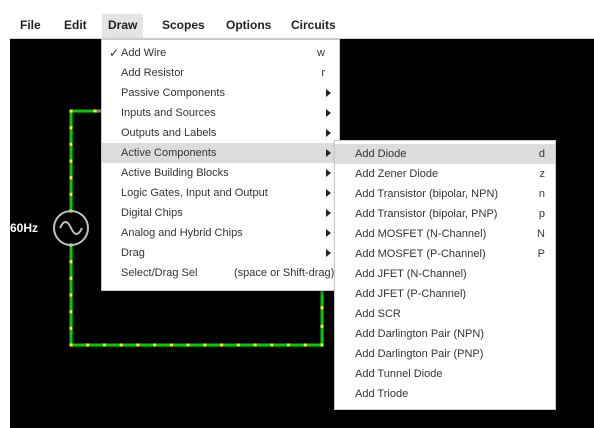 The width and height of the screenshot is (594, 428). What do you see at coordinates (159, 273) in the screenshot?
I see `menu-item-label: Select/Drag Sel` at bounding box center [159, 273].